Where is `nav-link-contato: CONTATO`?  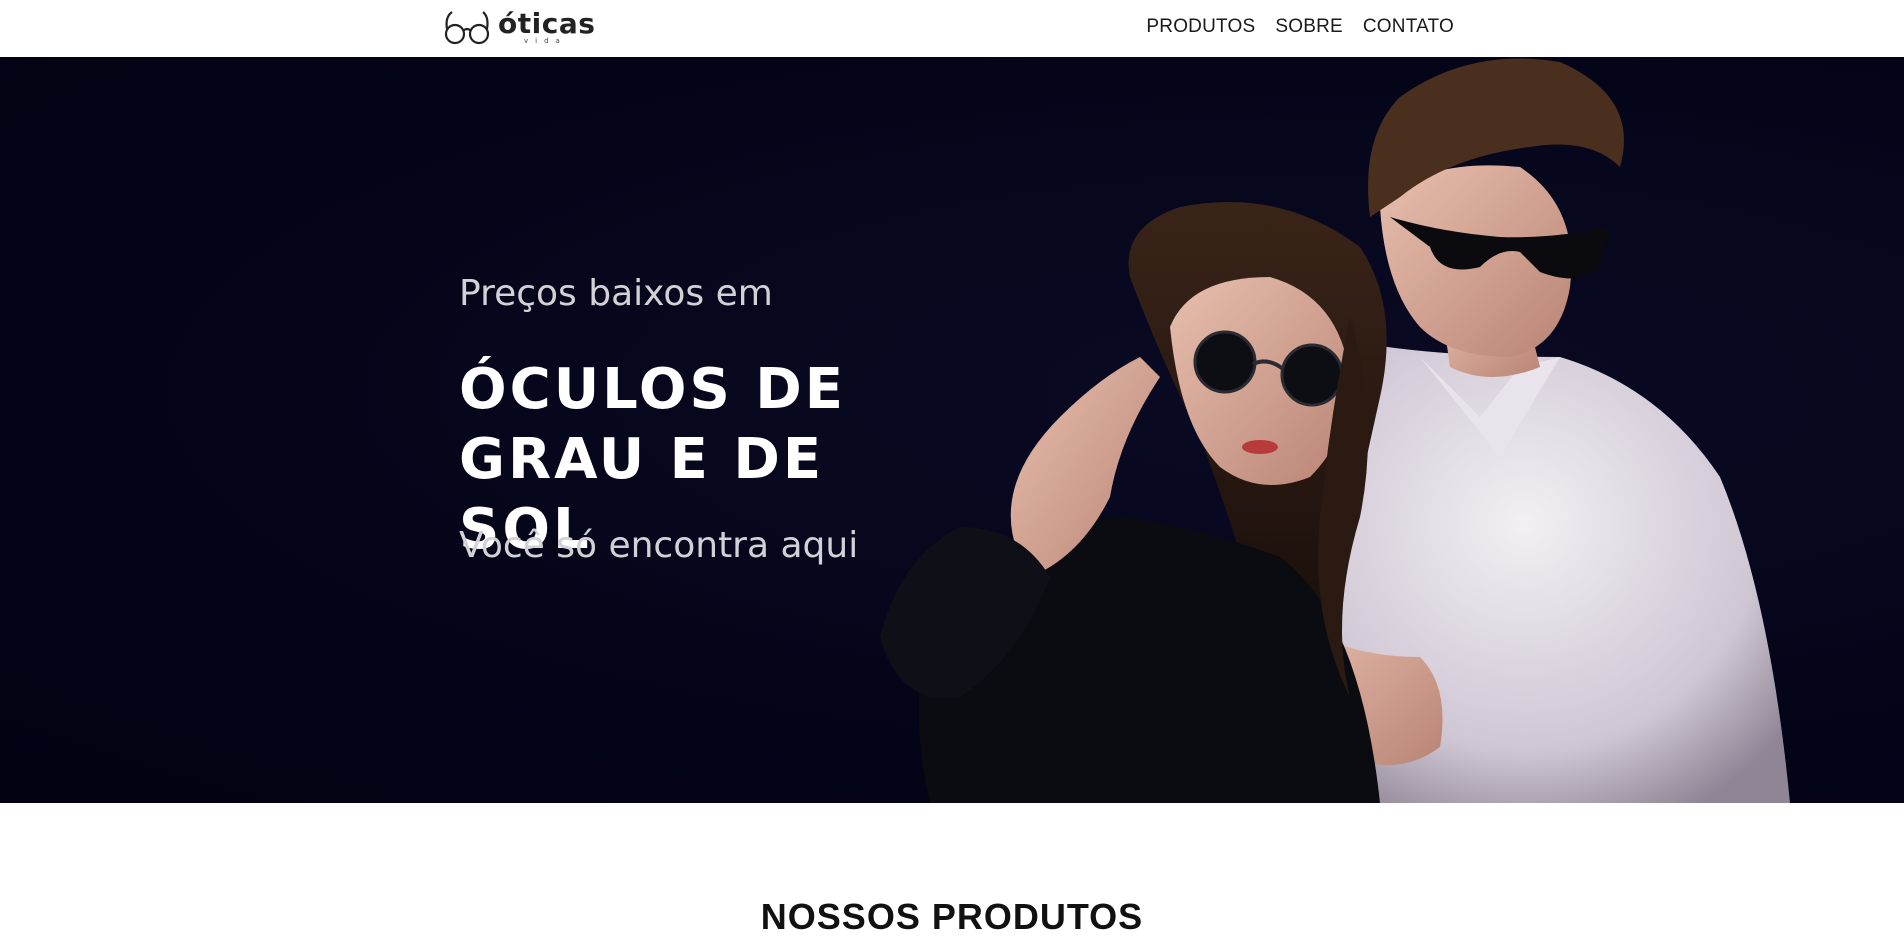
nav-link-contato: CONTATO is located at coordinates (1408, 27).